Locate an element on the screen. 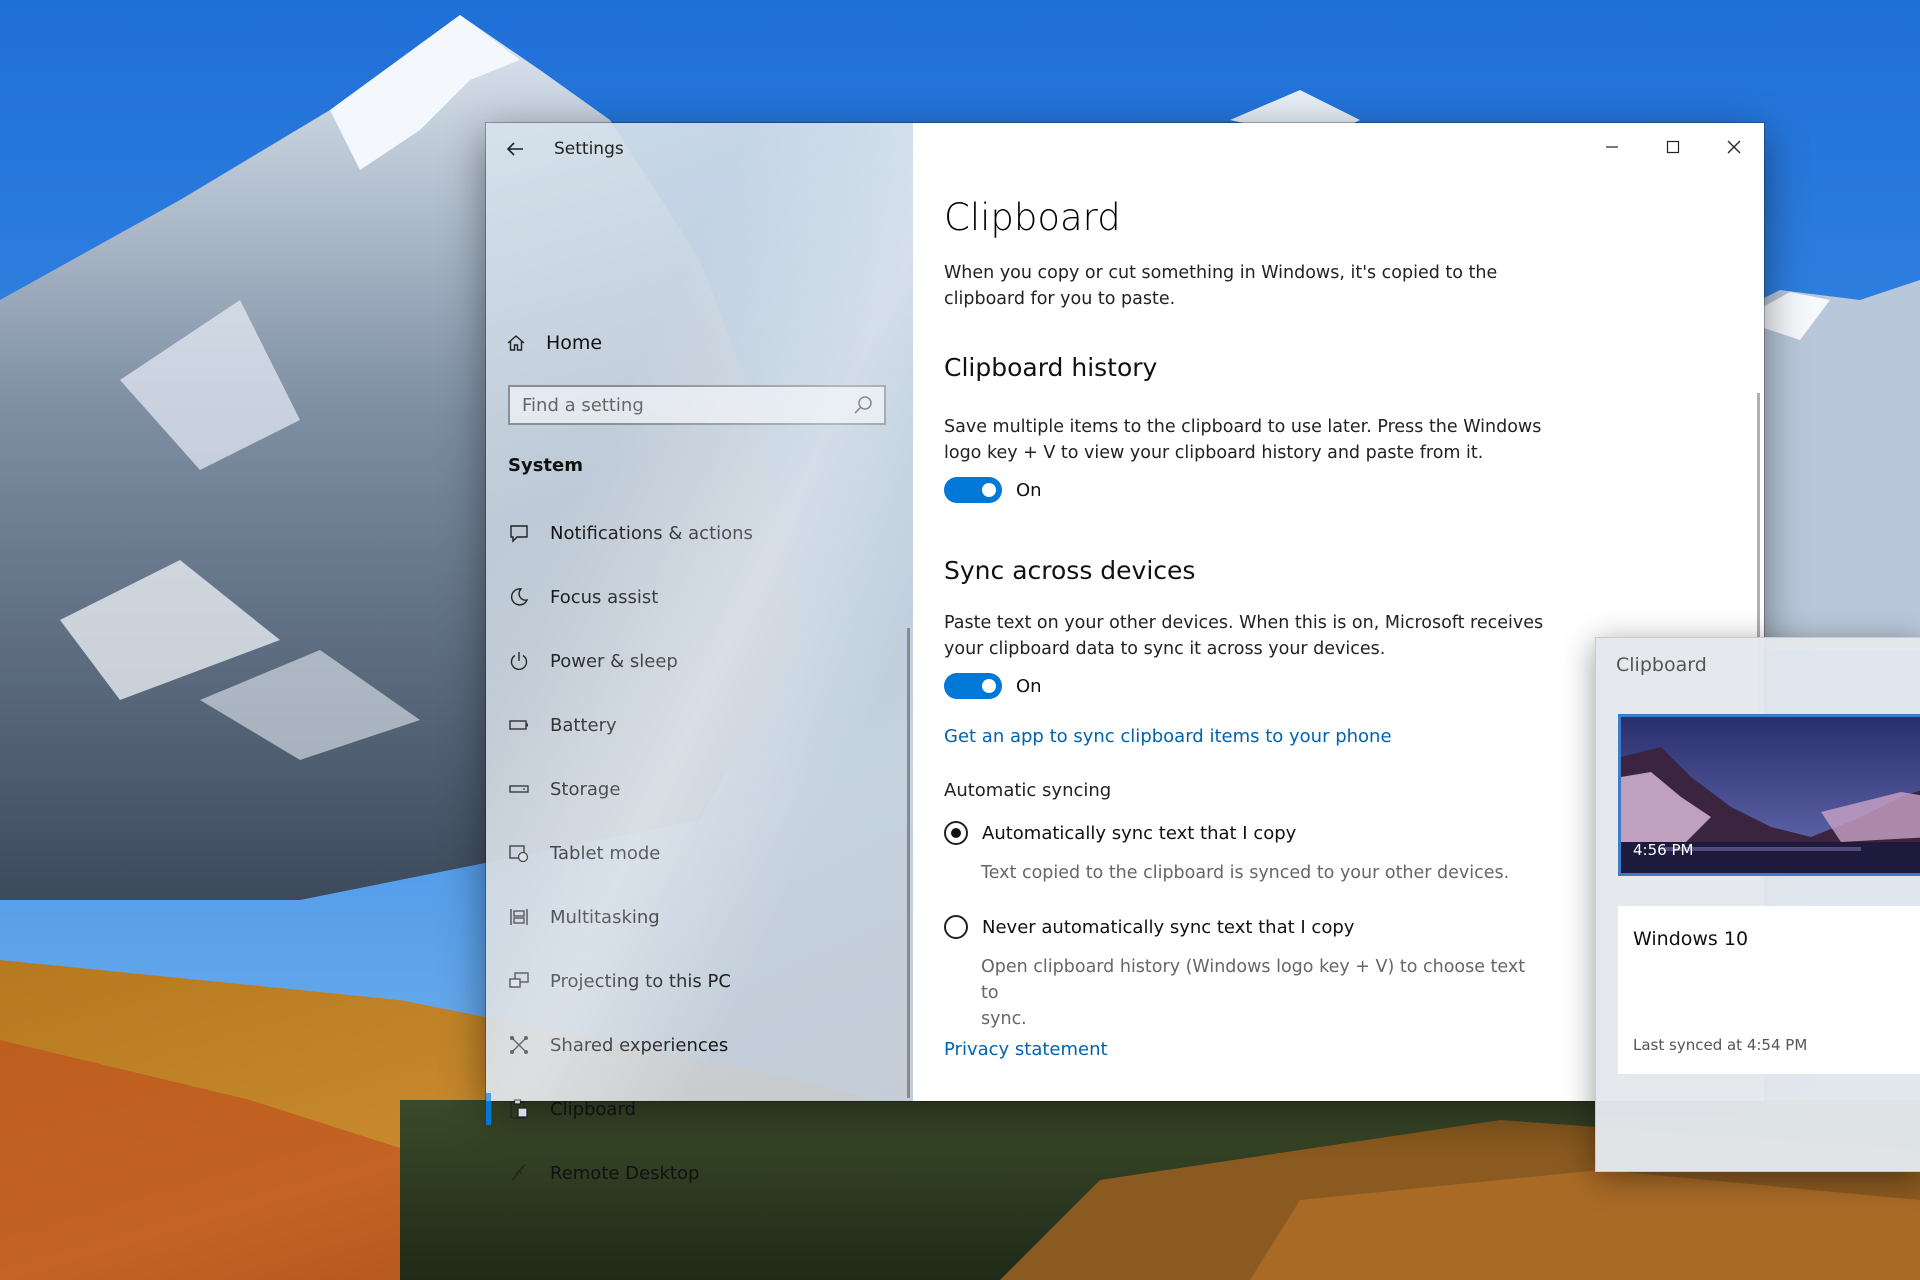 This screenshot has width=1920, height=1280. nav-home: Home is located at coordinates (554, 343).